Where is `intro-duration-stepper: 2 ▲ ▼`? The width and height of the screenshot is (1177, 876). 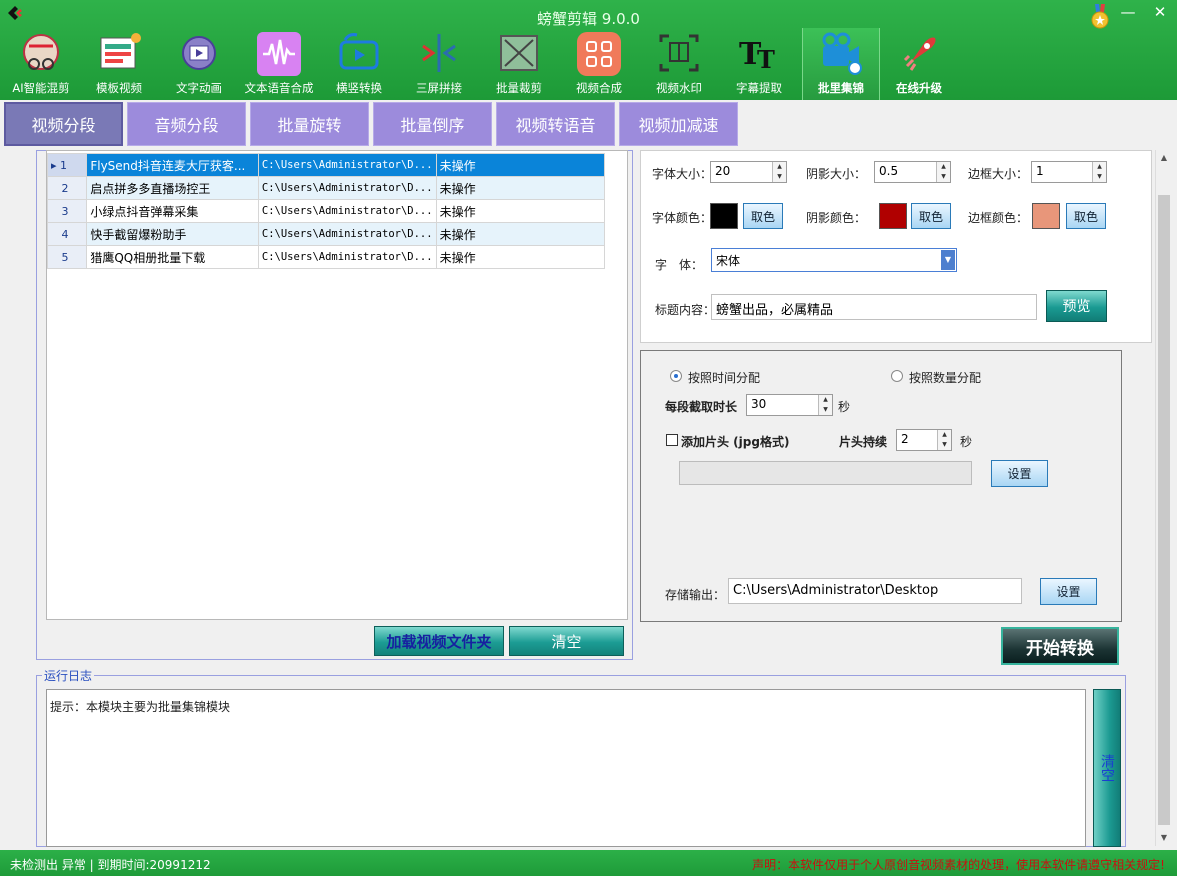
intro-duration-stepper: 2 ▲ ▼ is located at coordinates (924, 440).